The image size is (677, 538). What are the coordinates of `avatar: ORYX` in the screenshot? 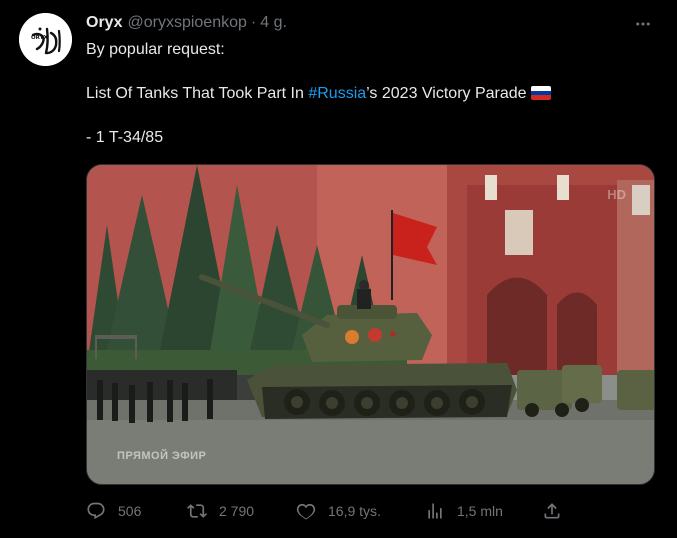 It's located at (45, 39).